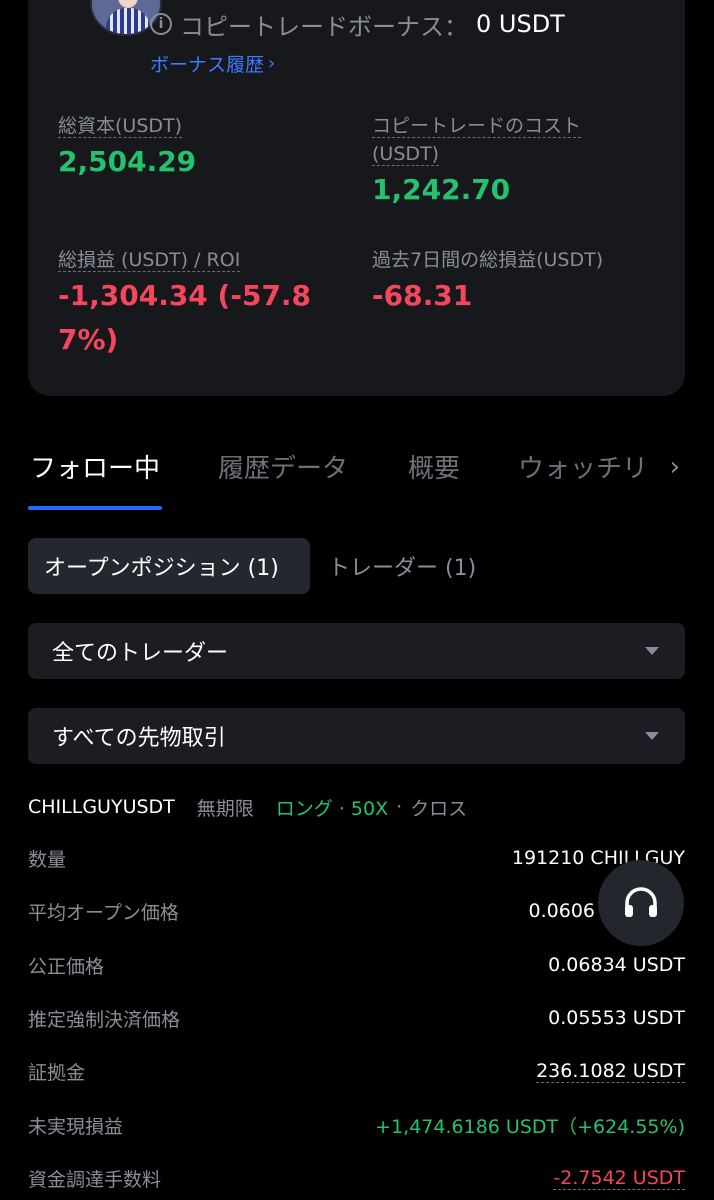 The image size is (714, 1200). What do you see at coordinates (356, 1125) in the screenshot?
I see `position-row-unrealized-pnl: 未実現損益 +1,474.6186 USDT（+624.55%)` at bounding box center [356, 1125].